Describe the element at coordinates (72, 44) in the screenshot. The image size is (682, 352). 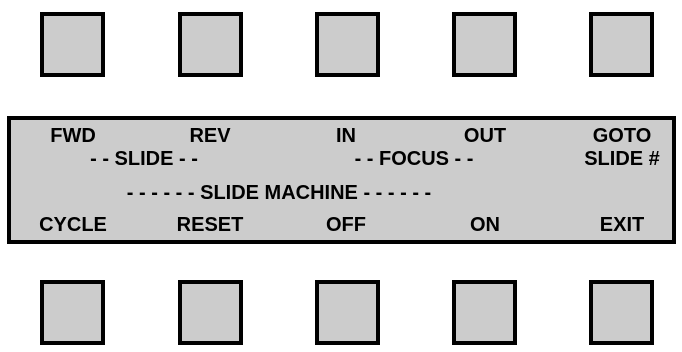
I see `top-key-fwd` at that location.